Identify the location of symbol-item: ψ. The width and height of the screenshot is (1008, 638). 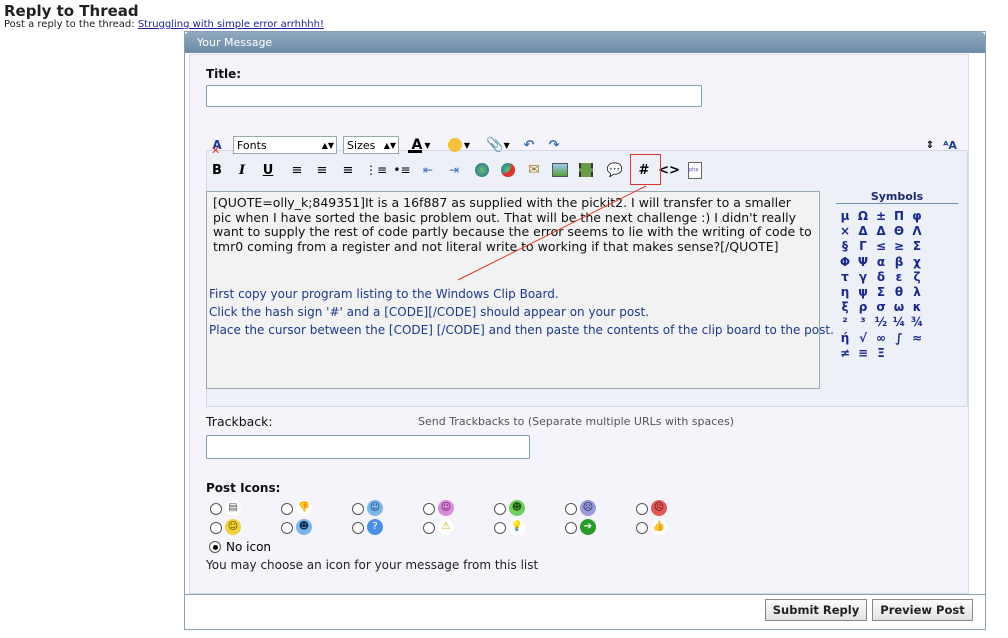
(863, 292).